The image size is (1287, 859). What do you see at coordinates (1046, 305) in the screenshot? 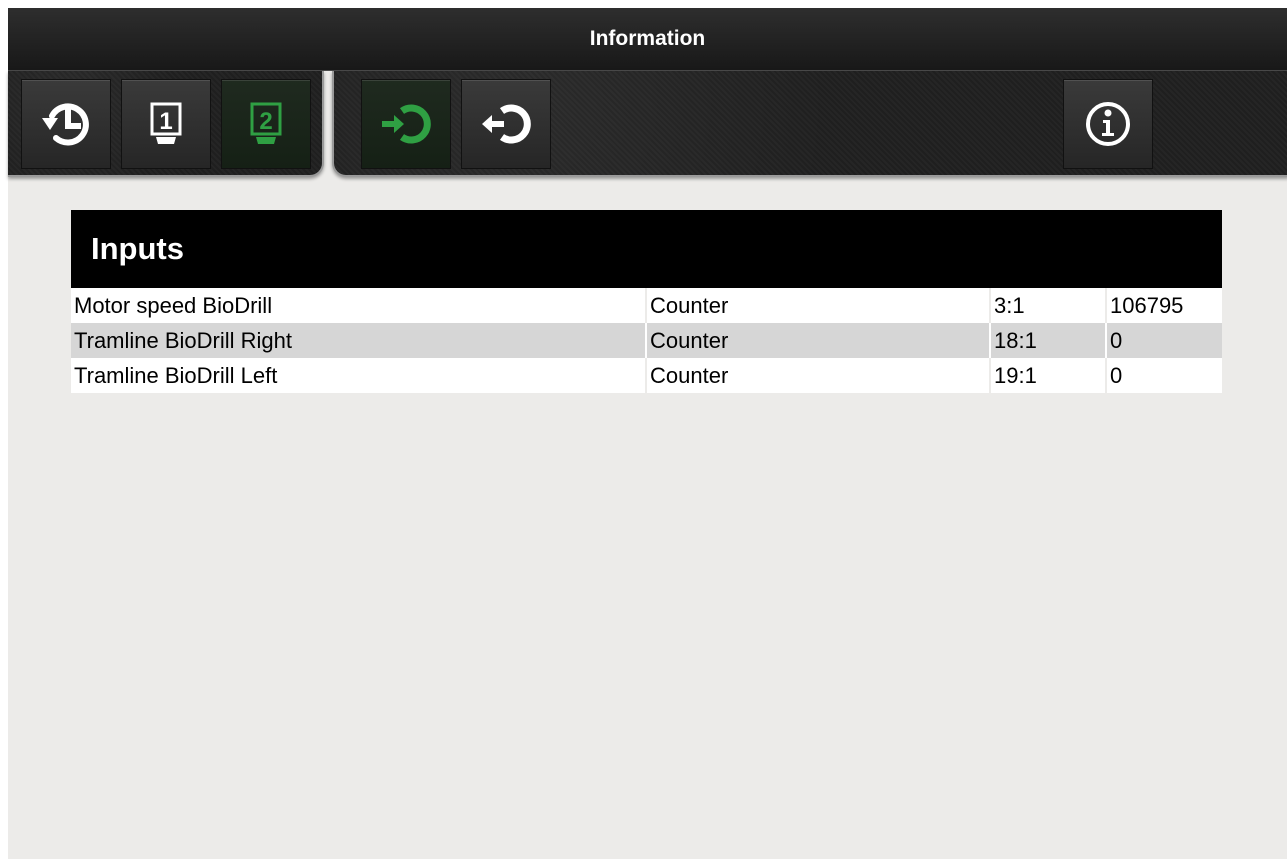
I see `input-address-cell: 3:1` at bounding box center [1046, 305].